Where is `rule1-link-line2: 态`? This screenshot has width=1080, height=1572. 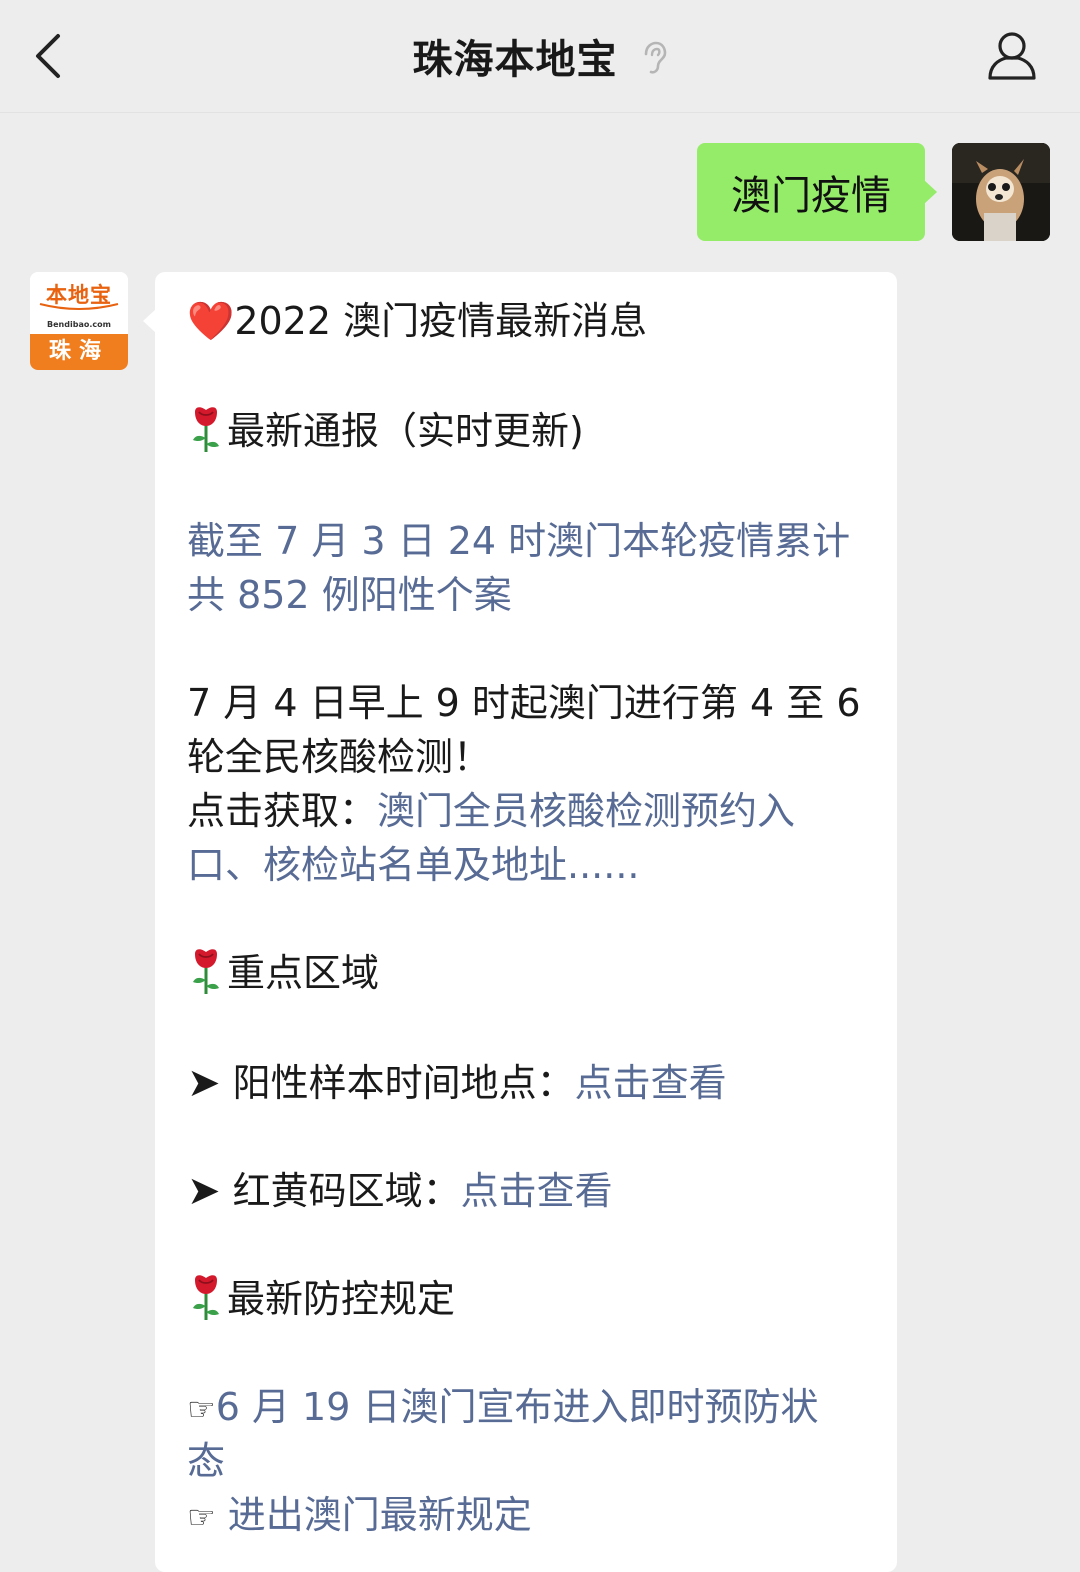 rule1-link-line2: 态 is located at coordinates (532, 1461).